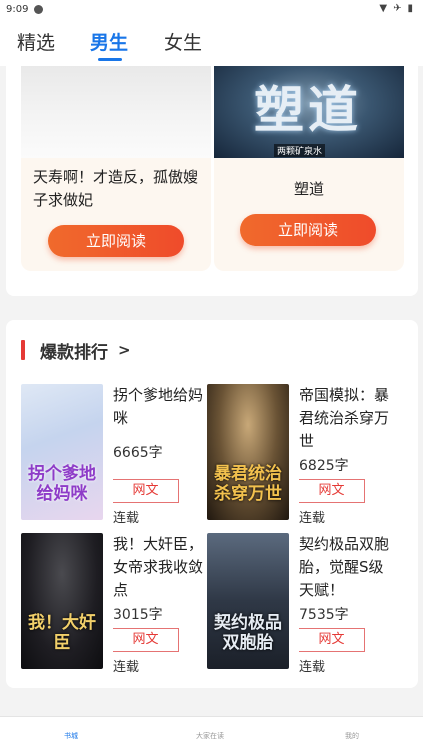  What do you see at coordinates (211, 42) in the screenshot?
I see `category-tabs: 精选 男生 女生` at bounding box center [211, 42].